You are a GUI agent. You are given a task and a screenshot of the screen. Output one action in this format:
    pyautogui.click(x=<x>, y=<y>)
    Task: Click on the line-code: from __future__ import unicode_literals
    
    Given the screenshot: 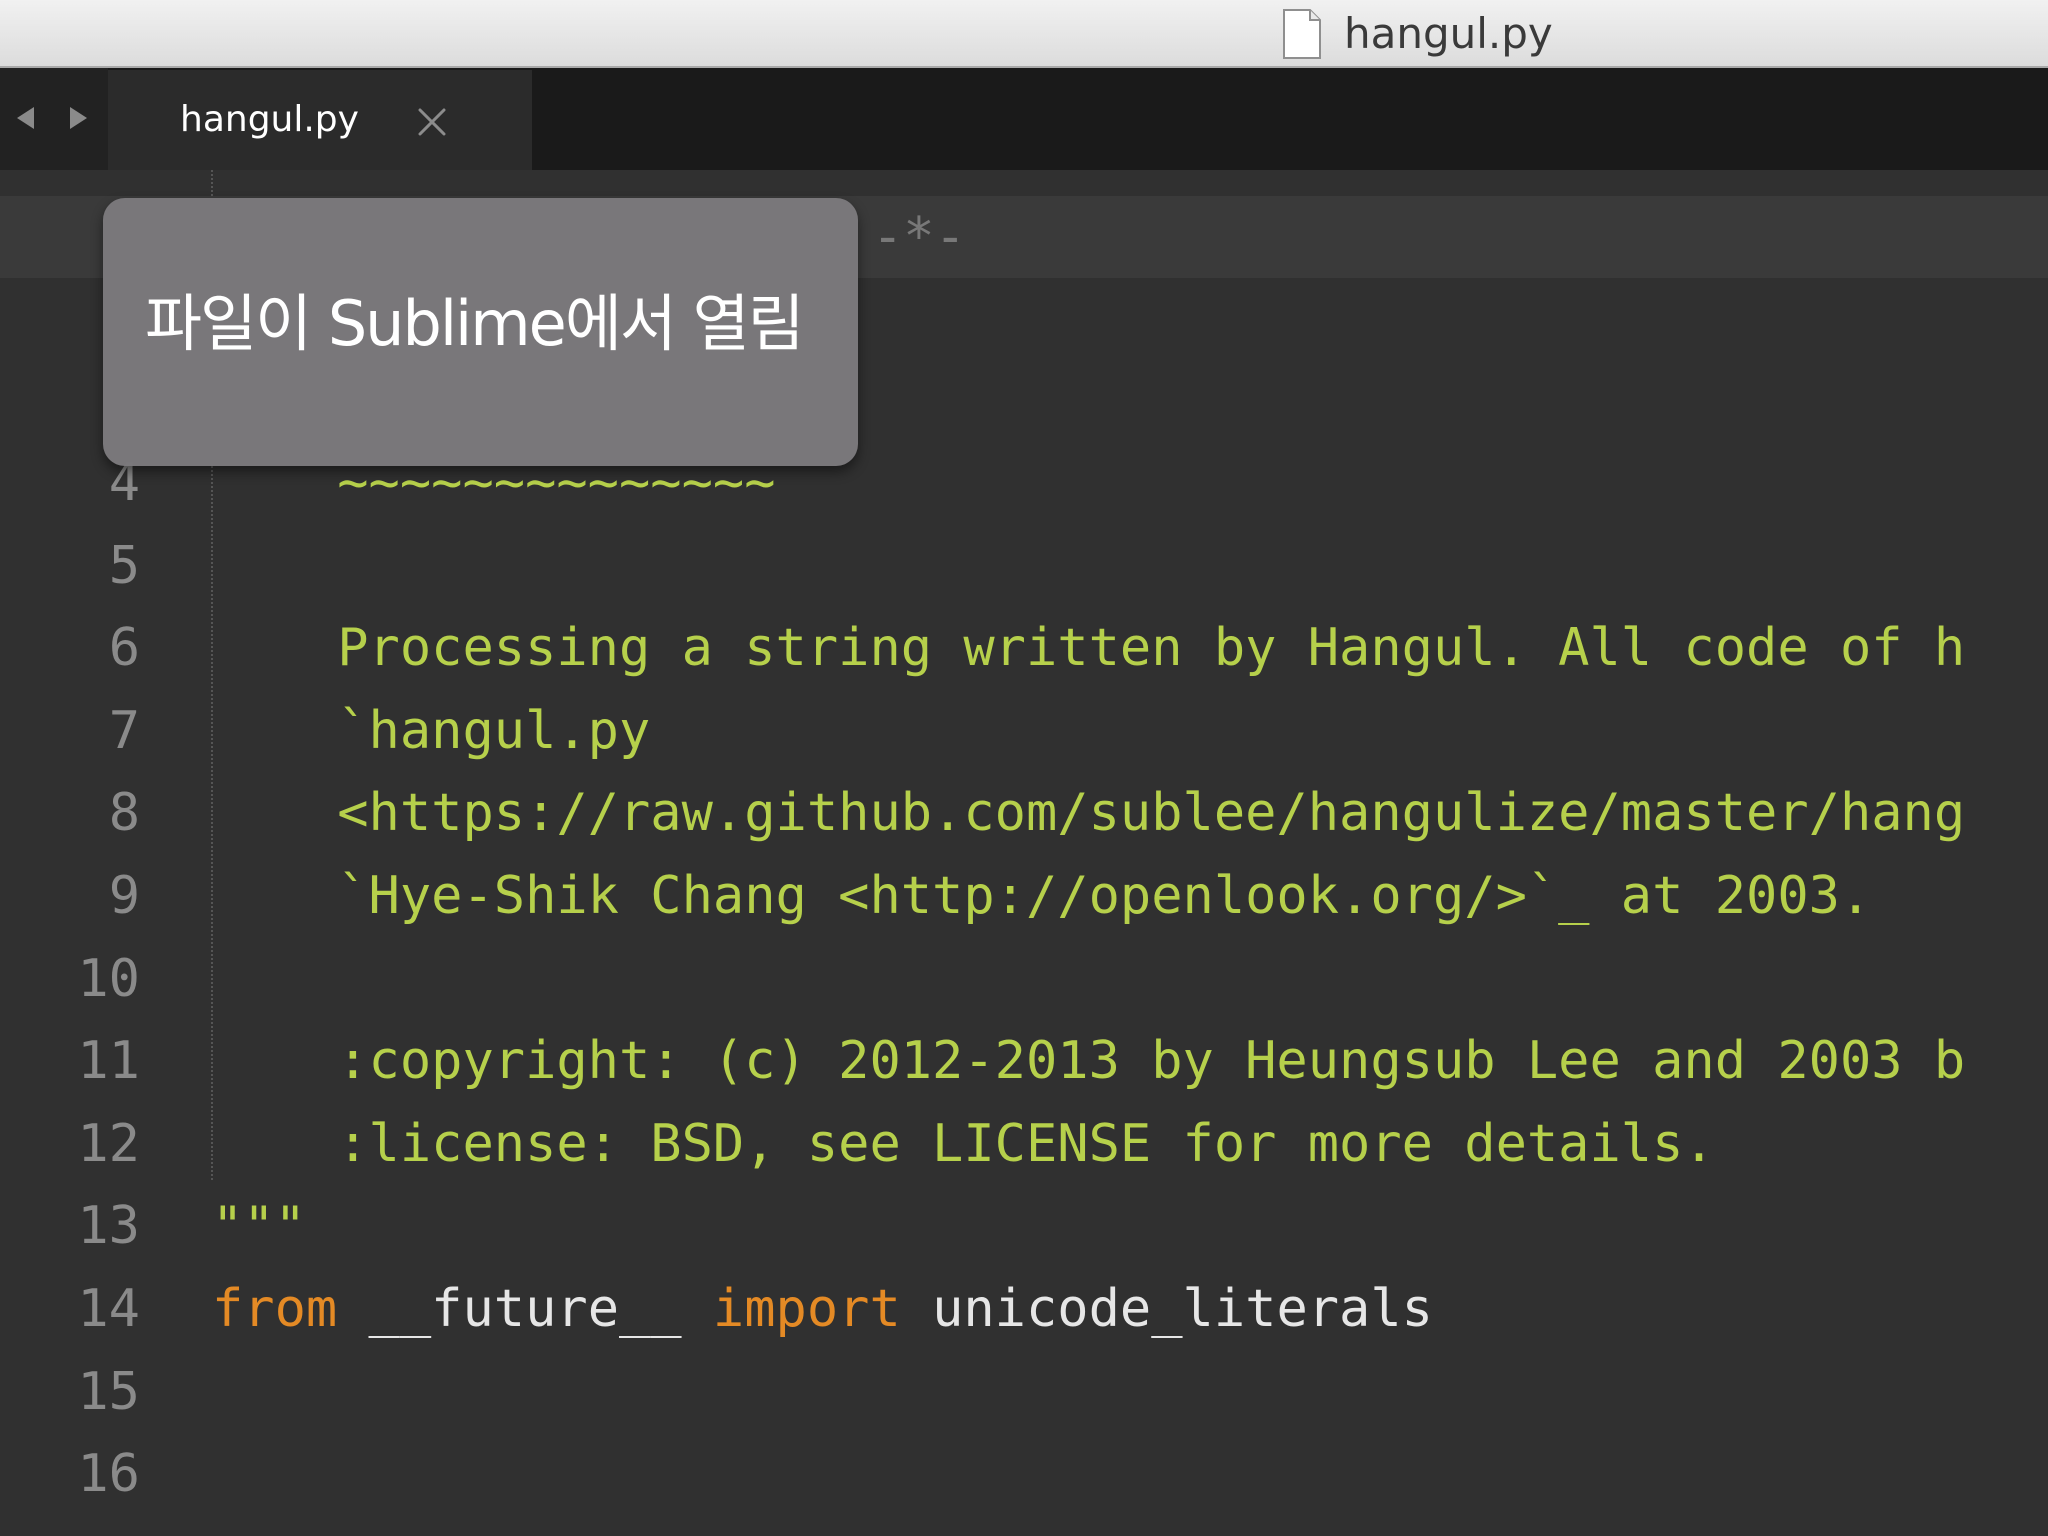 What is the action you would take?
    pyautogui.click(x=822, y=1309)
    